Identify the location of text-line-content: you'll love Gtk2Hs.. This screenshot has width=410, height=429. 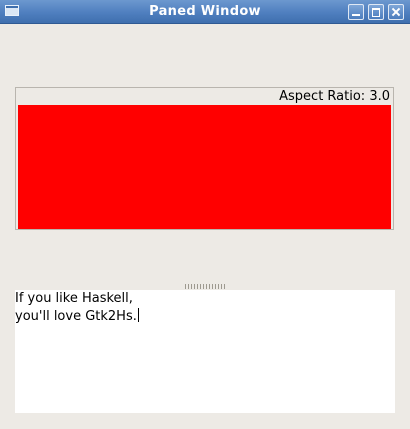
(76, 316).